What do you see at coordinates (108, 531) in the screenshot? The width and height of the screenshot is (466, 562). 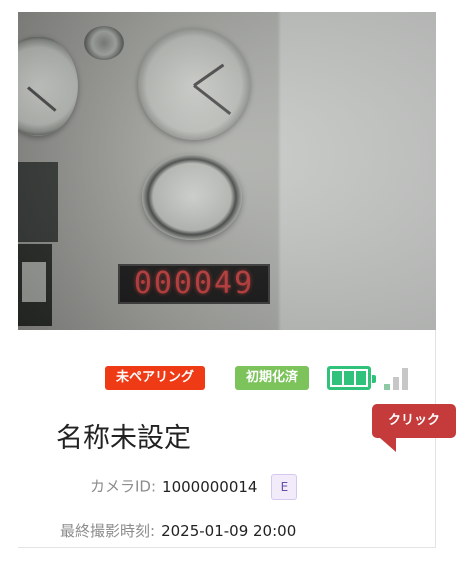 I see `last-capture-label: 最終撮影時刻:` at bounding box center [108, 531].